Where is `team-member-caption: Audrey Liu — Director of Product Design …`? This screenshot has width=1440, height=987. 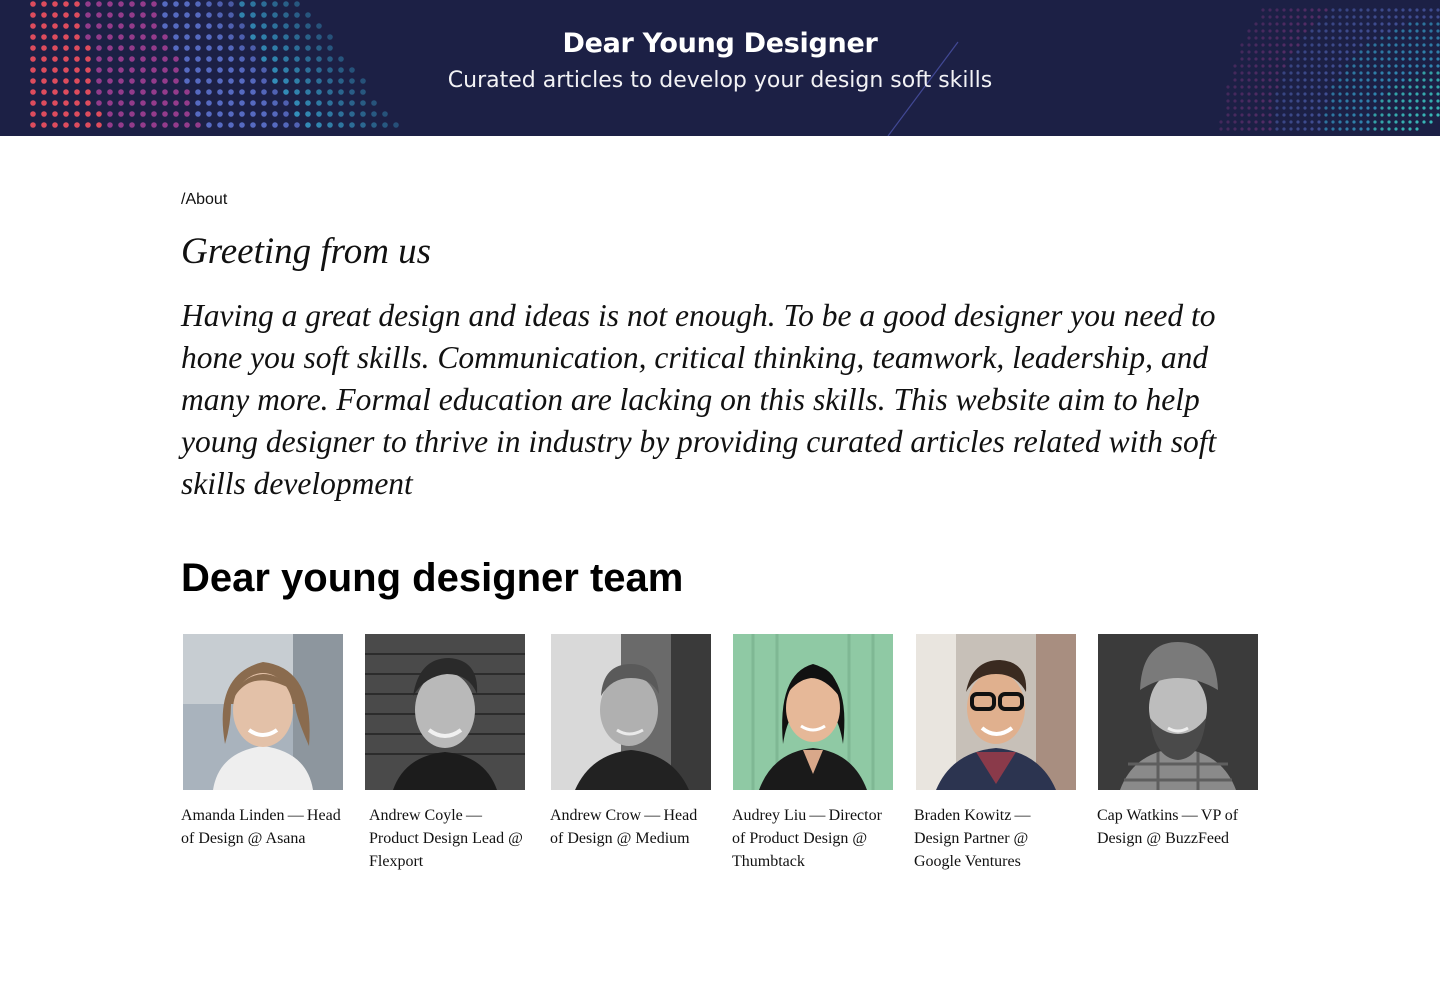 team-member-caption: Audrey Liu — Director of Product Design … is located at coordinates (807, 838).